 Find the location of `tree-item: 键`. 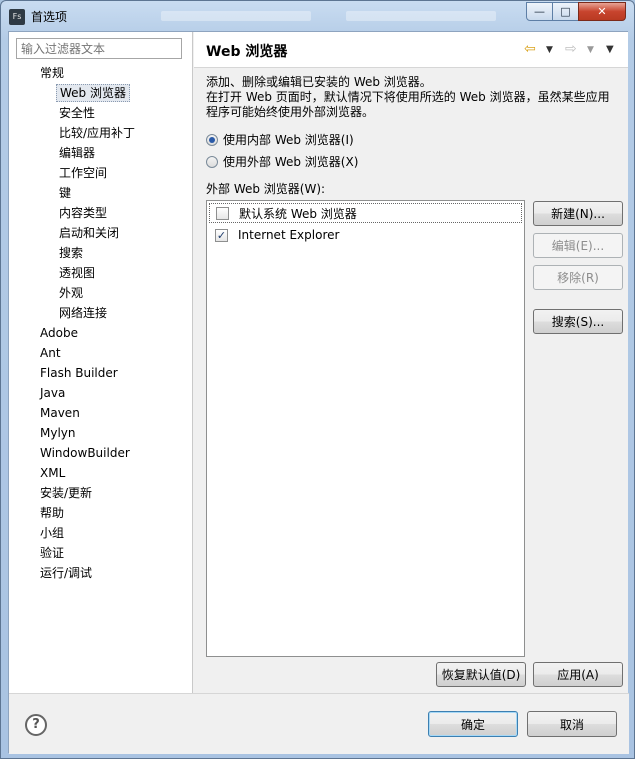

tree-item: 键 is located at coordinates (65, 193).